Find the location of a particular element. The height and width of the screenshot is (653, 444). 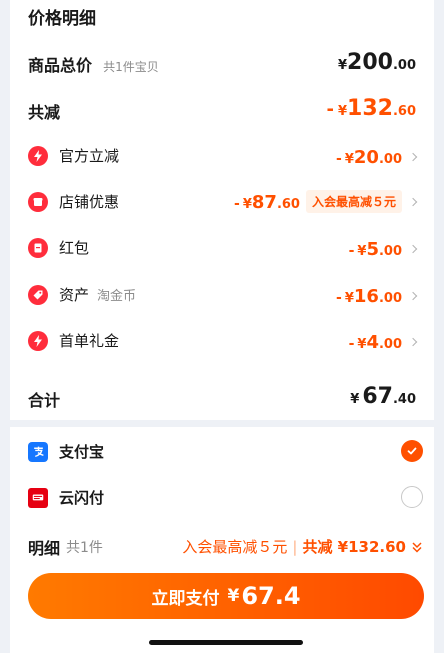

discount-item-red-packet: 红包 is located at coordinates (58, 247).